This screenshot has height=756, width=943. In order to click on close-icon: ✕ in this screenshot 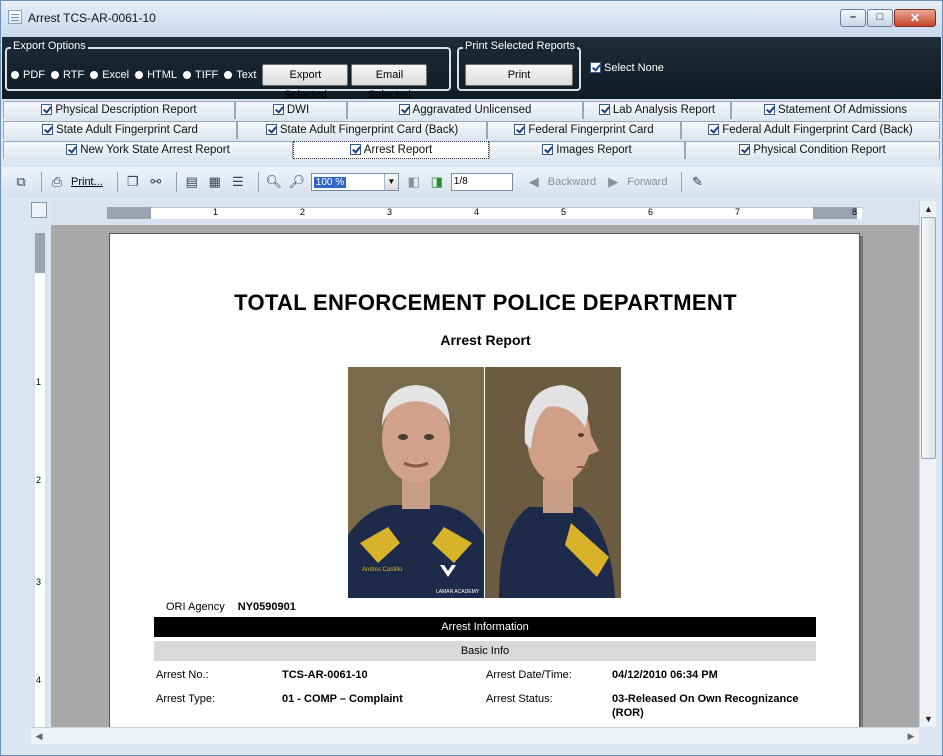, I will do `click(915, 18)`.